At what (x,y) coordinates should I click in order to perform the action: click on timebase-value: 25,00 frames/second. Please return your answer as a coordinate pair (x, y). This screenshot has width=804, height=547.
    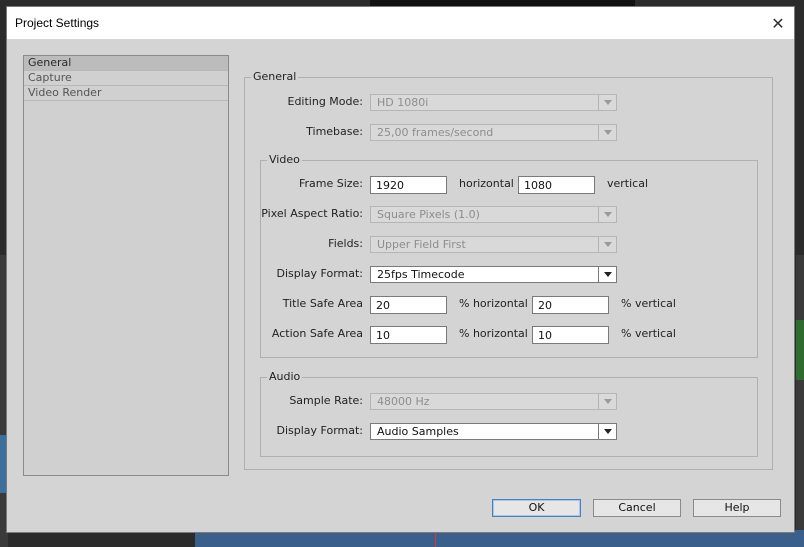
    Looking at the image, I should click on (435, 132).